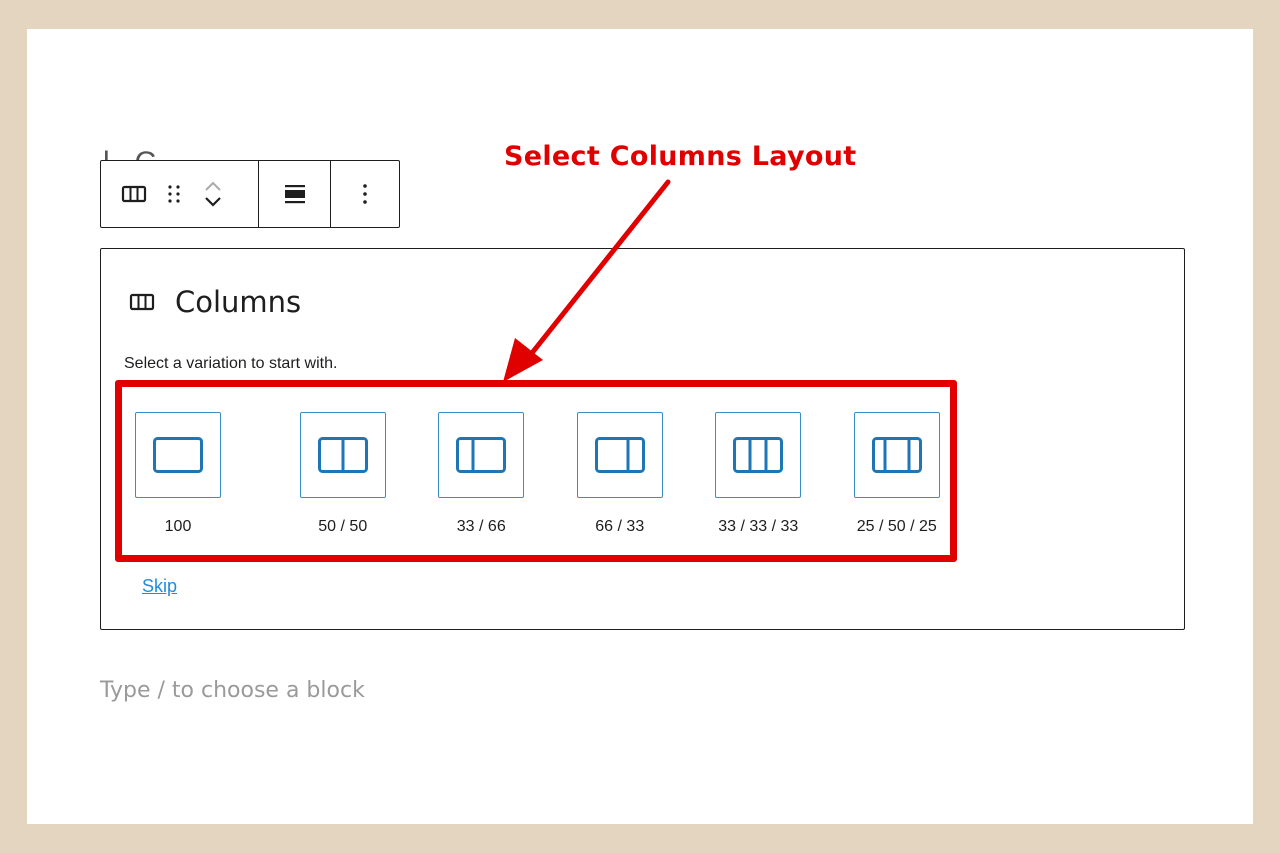 The height and width of the screenshot is (853, 1280). What do you see at coordinates (587, 280) in the screenshot?
I see `annotation-arrow-icon` at bounding box center [587, 280].